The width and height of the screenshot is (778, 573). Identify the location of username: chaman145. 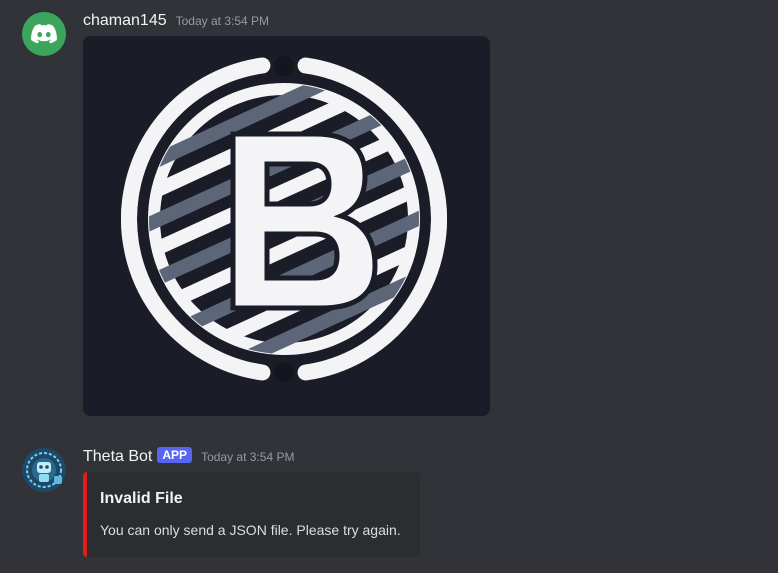
(125, 21).